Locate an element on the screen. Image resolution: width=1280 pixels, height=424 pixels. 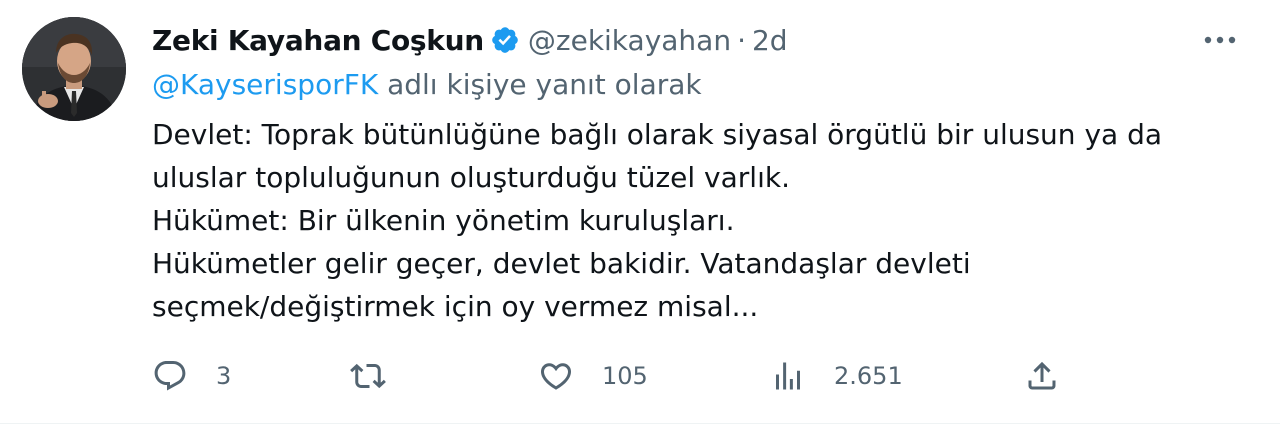
reply-mention-link: @KayserisporFK is located at coordinates (265, 84).